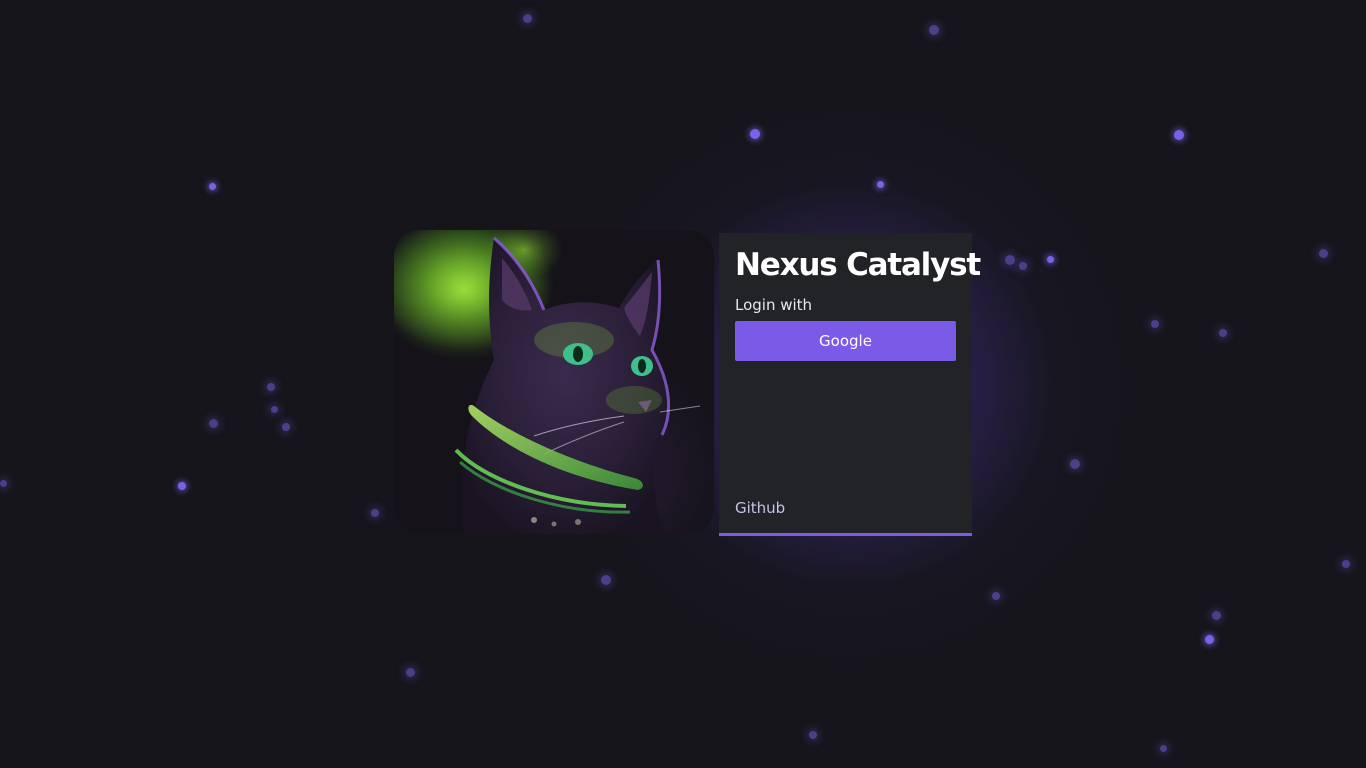 The height and width of the screenshot is (768, 1366). Describe the element at coordinates (858, 265) in the screenshot. I see `app-title: Nexus Catalyst` at that location.